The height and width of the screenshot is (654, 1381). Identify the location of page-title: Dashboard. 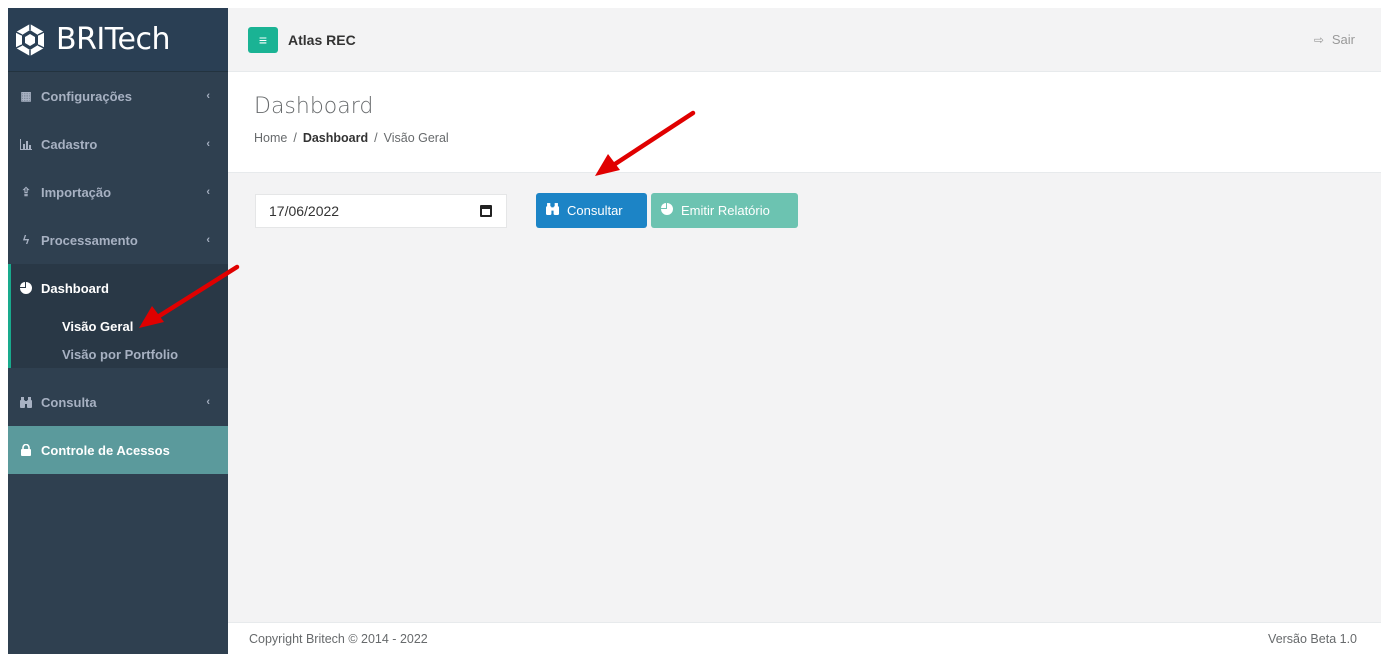
(314, 106).